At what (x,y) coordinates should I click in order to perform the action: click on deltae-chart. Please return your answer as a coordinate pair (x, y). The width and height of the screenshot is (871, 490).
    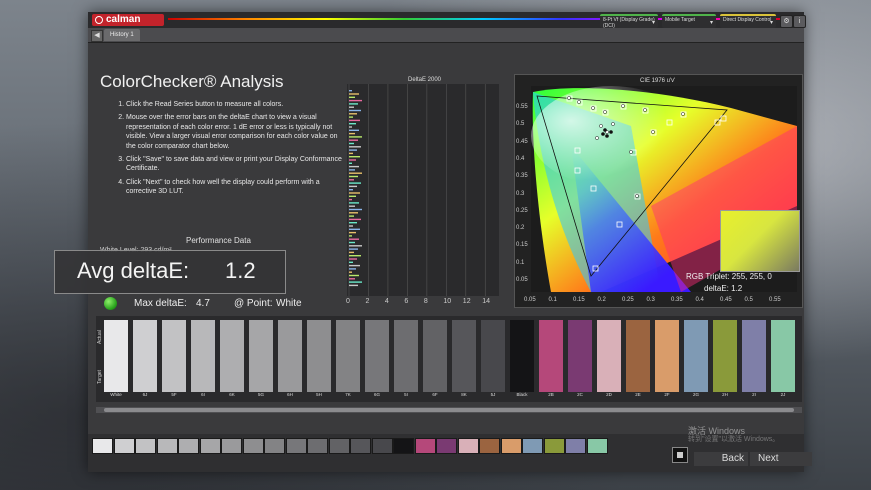
    Looking at the image, I should click on (423, 190).